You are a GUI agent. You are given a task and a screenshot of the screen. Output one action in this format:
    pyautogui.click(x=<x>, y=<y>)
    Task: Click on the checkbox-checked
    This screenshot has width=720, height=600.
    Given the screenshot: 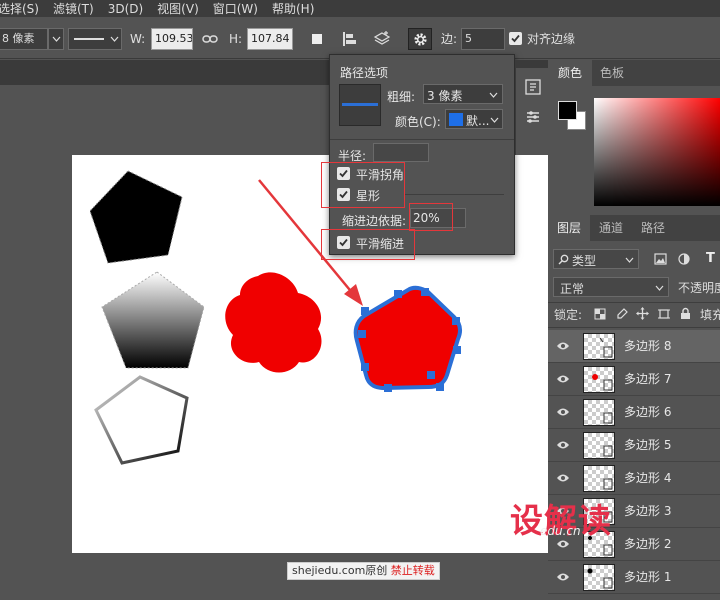 What is the action you would take?
    pyautogui.click(x=515, y=38)
    